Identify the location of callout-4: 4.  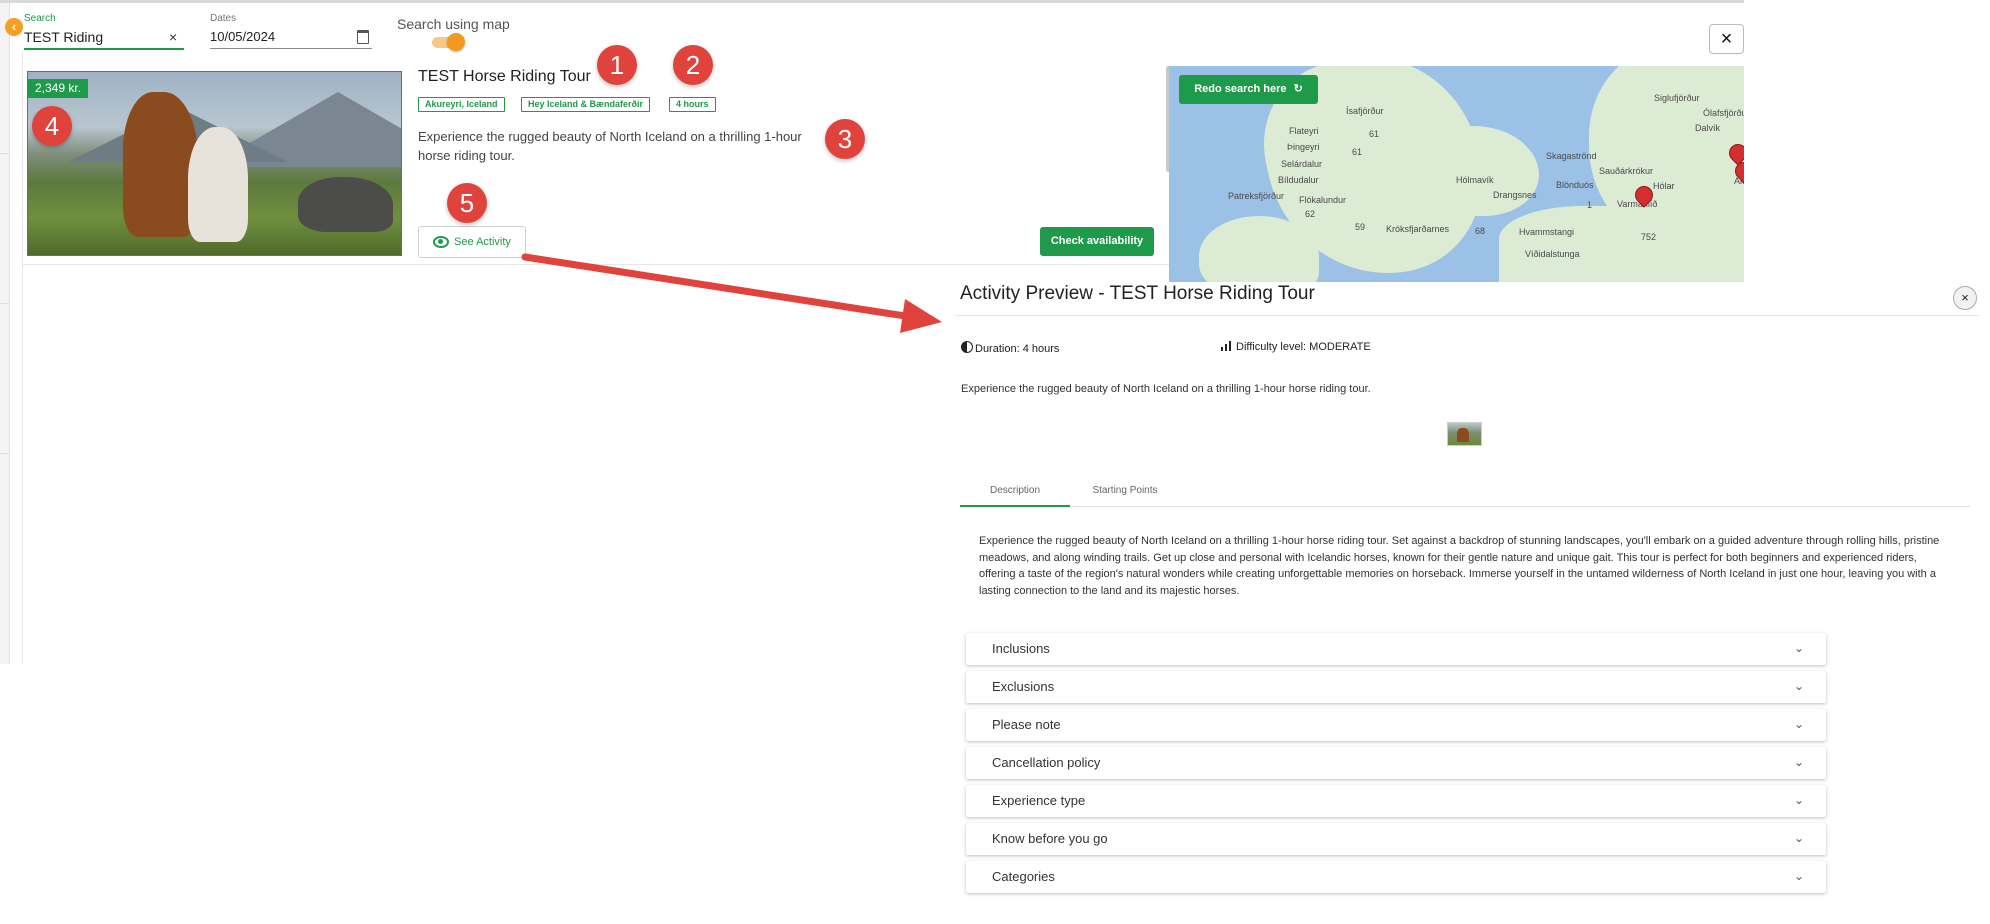
(52, 126).